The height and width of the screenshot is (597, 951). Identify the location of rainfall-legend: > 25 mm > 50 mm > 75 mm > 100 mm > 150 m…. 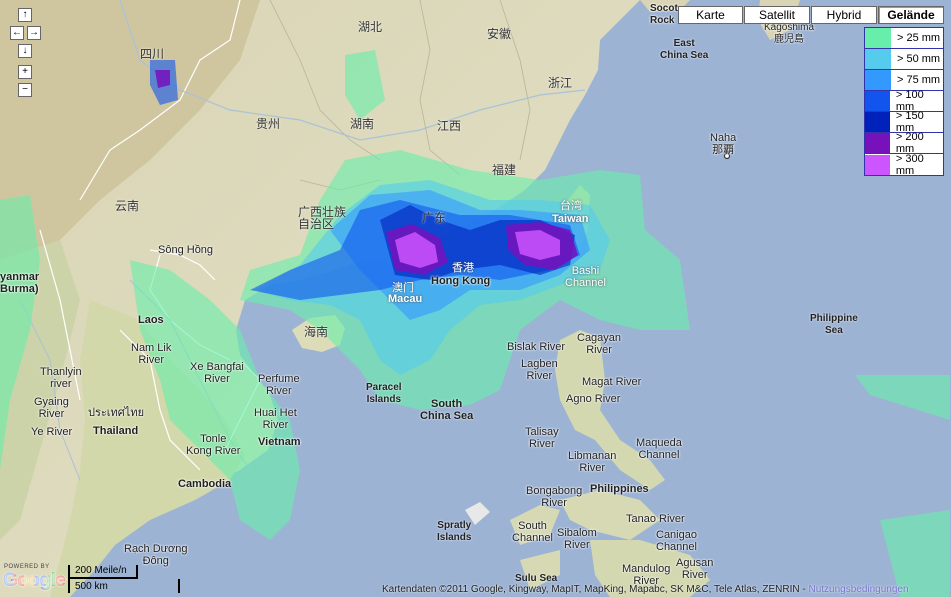
(904, 102).